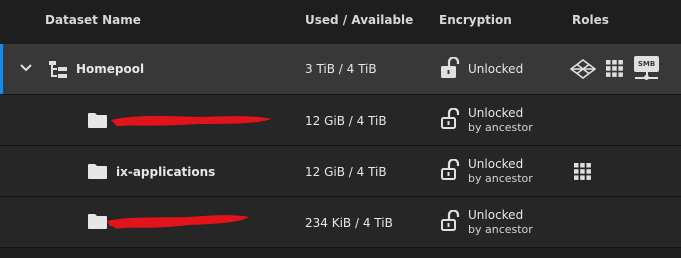  Describe the element at coordinates (1, 69) in the screenshot. I see `selection-accent-bar` at that location.